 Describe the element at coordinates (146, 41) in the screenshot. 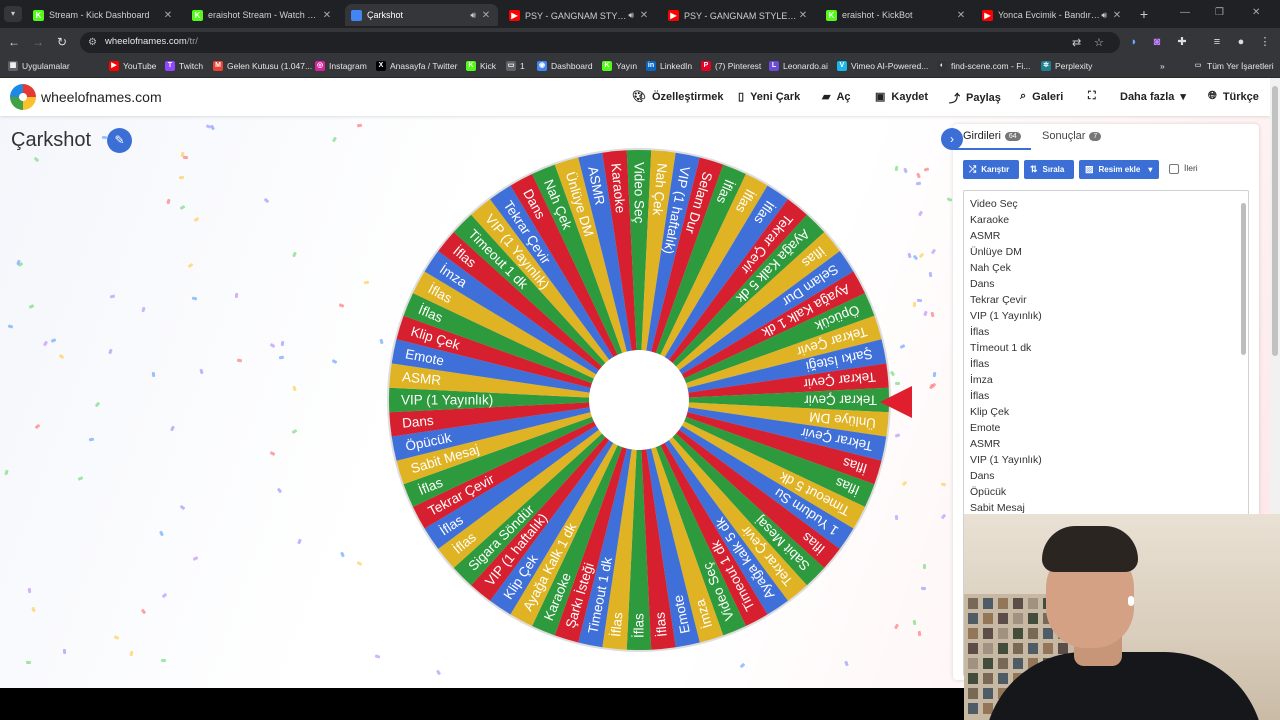

I see `url-host: wheelofnames.com` at that location.